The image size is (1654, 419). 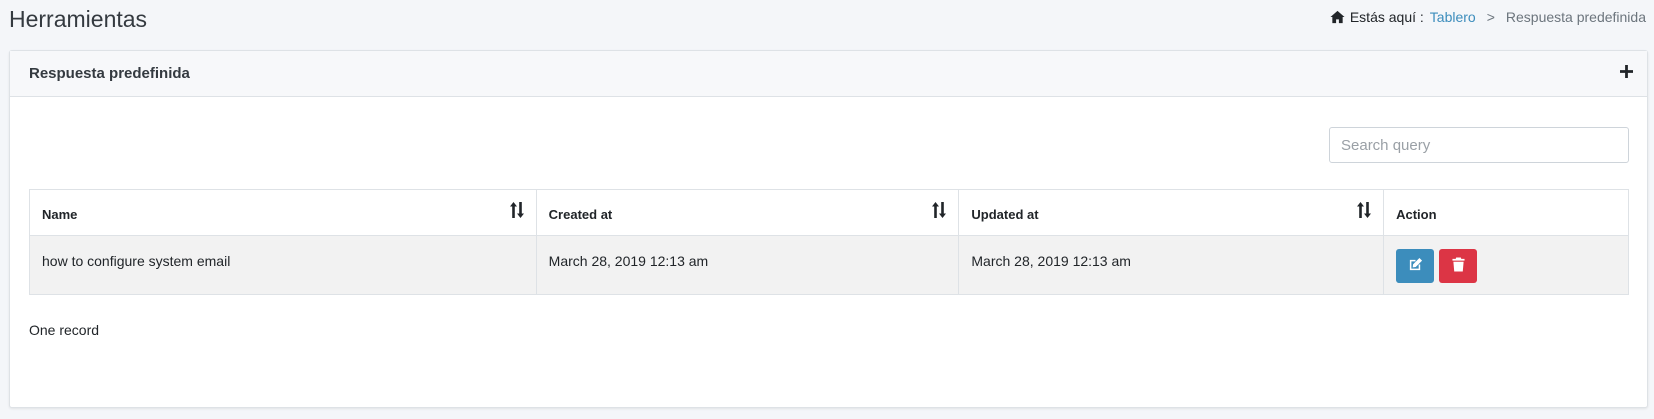 What do you see at coordinates (283, 212) in the screenshot?
I see `column-header-name: Name` at bounding box center [283, 212].